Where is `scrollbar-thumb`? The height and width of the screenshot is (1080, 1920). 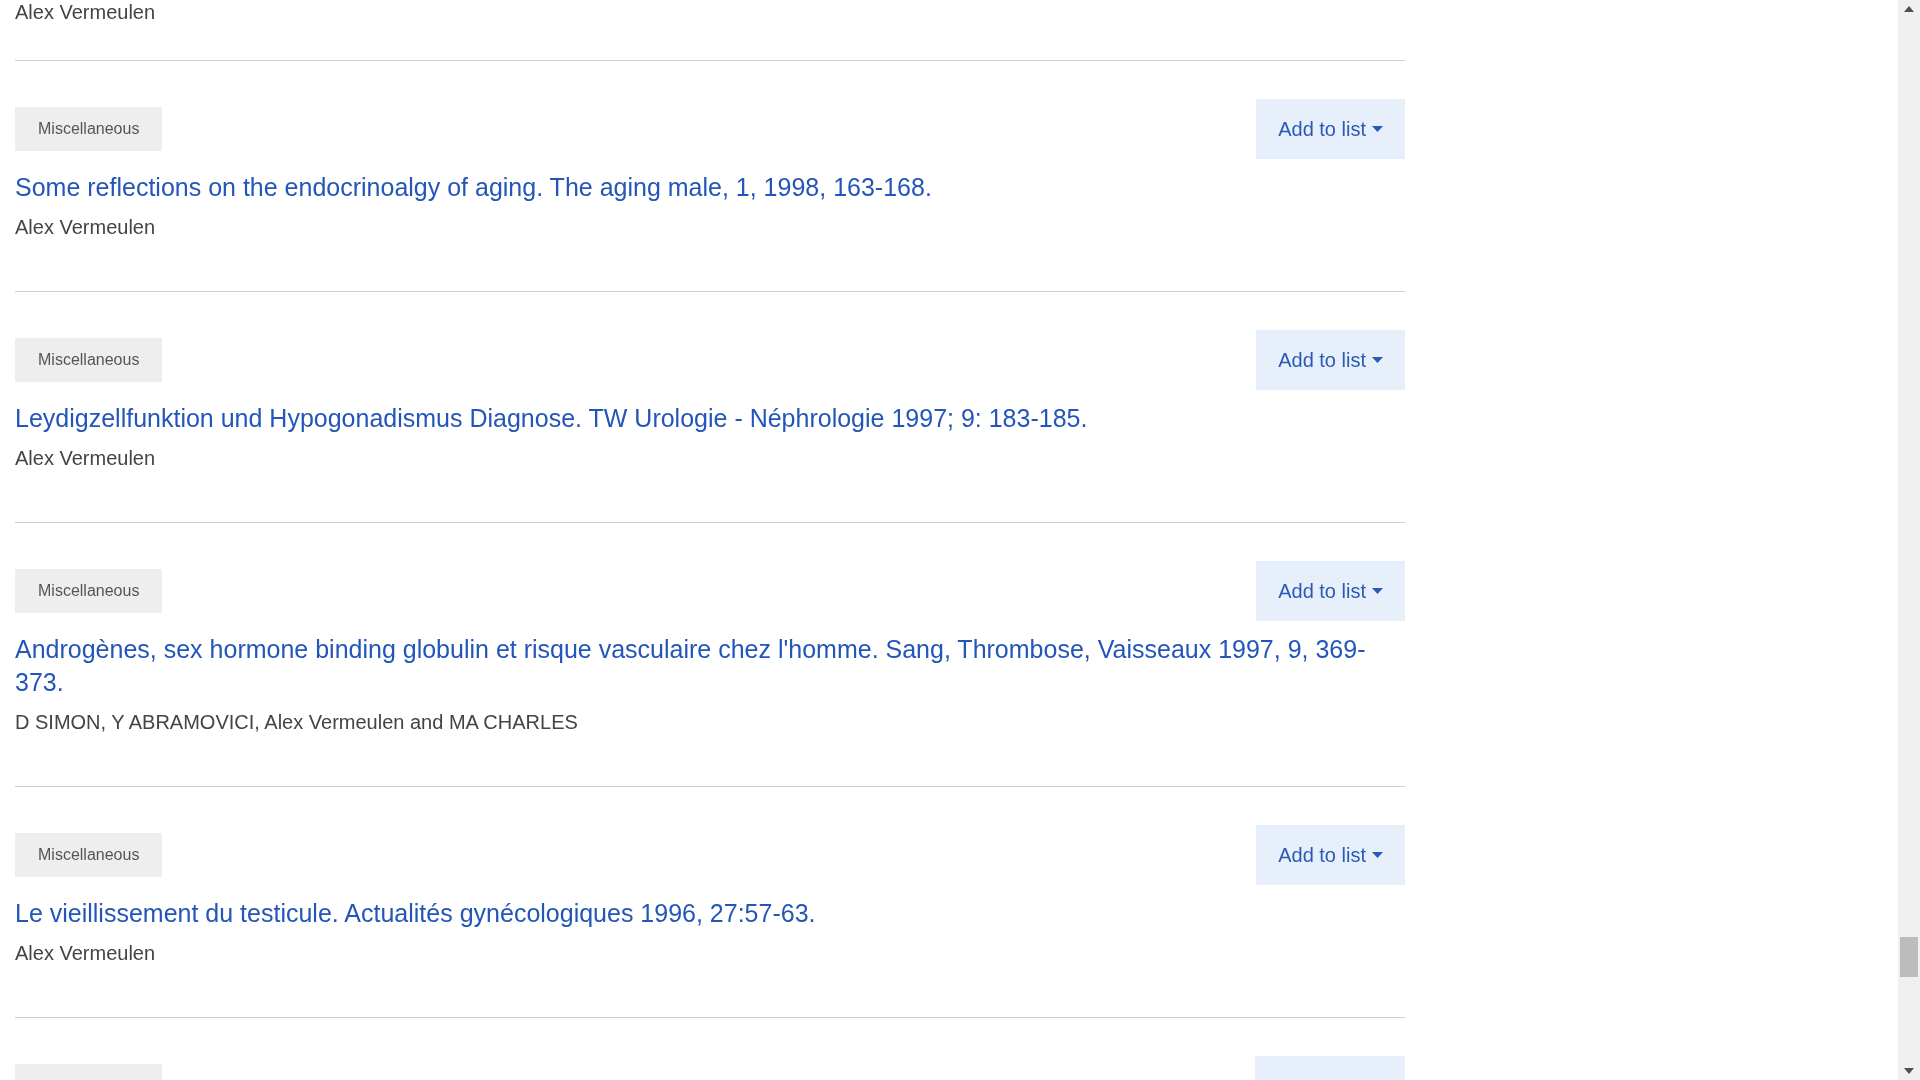
scrollbar-thumb is located at coordinates (1909, 957).